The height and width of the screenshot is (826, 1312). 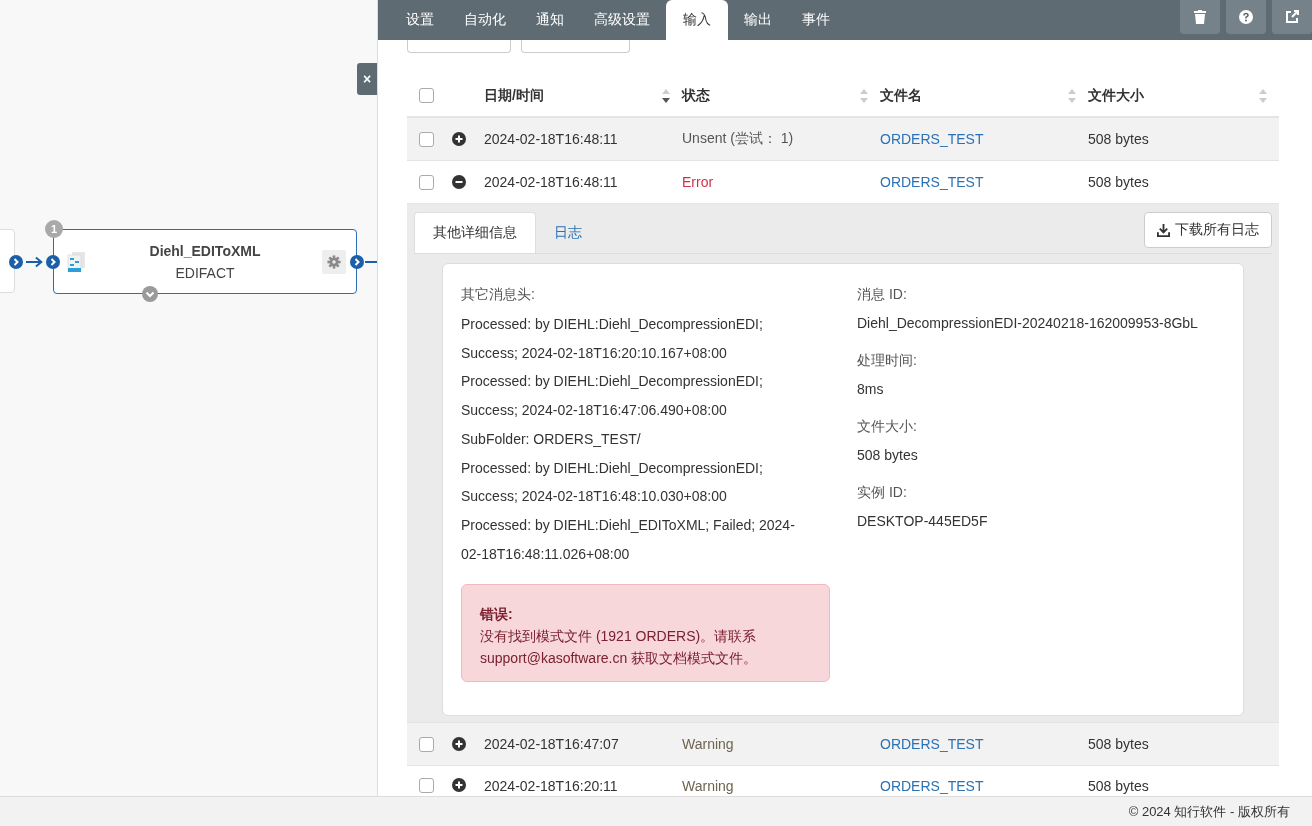 What do you see at coordinates (887, 426) in the screenshot?
I see `field-label: 文件大小:` at bounding box center [887, 426].